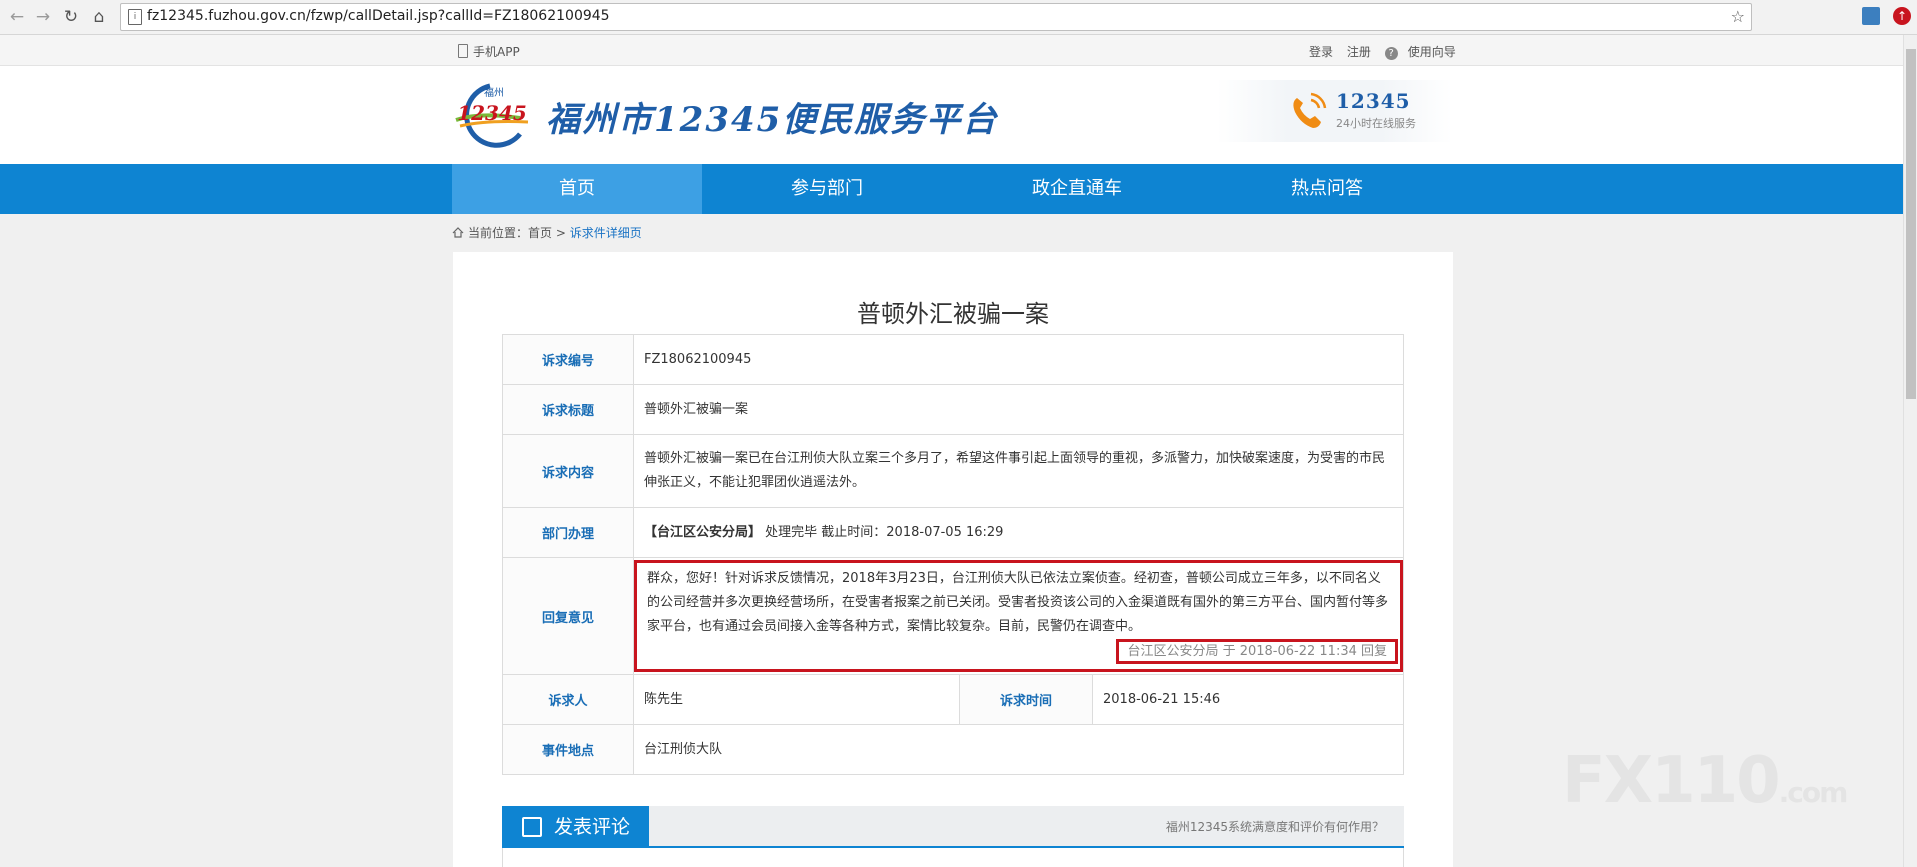 The height and width of the screenshot is (867, 1917). I want to click on value-subject: 普顿外汇被骗一案, so click(1018, 409).